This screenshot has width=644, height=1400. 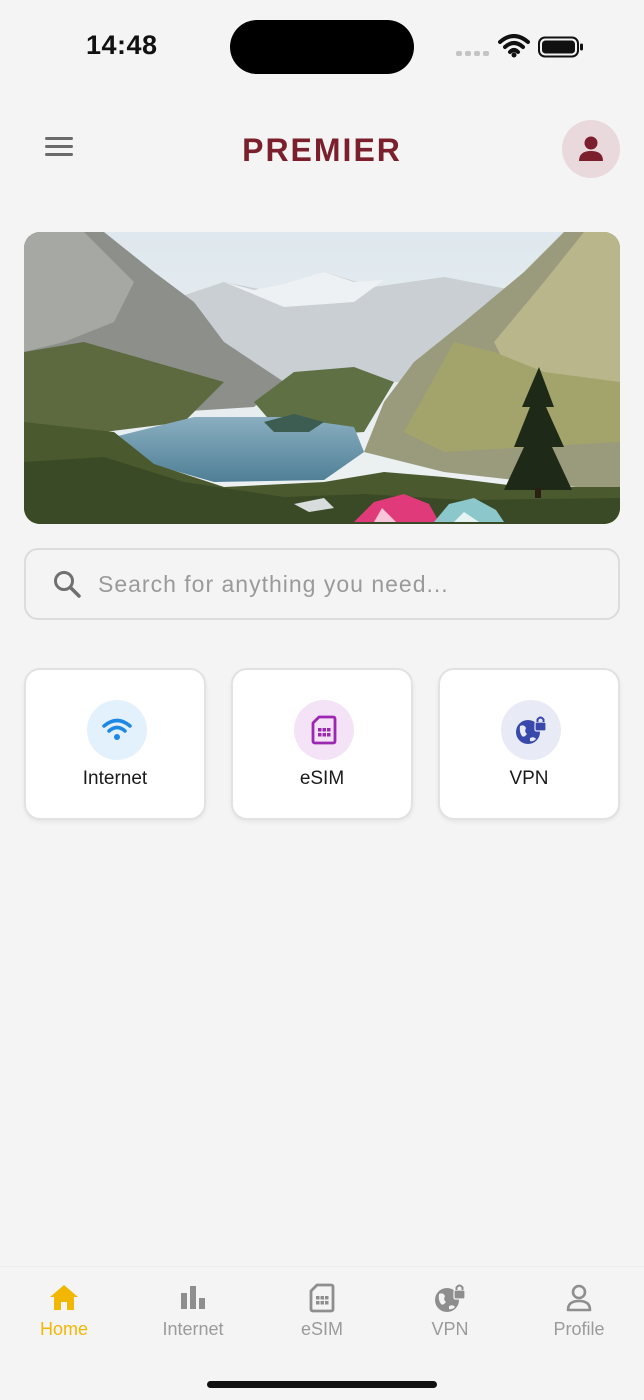 What do you see at coordinates (450, 1329) in the screenshot?
I see `nav-label: VPN` at bounding box center [450, 1329].